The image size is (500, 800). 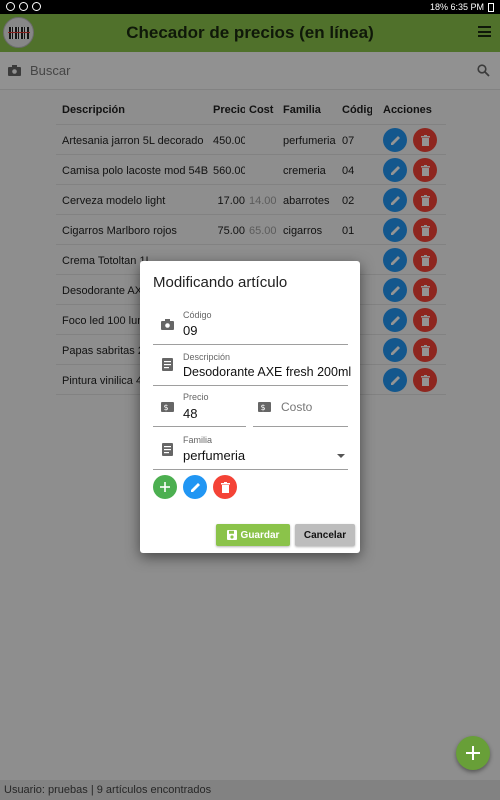 What do you see at coordinates (198, 440) in the screenshot?
I see `familia-label: Familia` at bounding box center [198, 440].